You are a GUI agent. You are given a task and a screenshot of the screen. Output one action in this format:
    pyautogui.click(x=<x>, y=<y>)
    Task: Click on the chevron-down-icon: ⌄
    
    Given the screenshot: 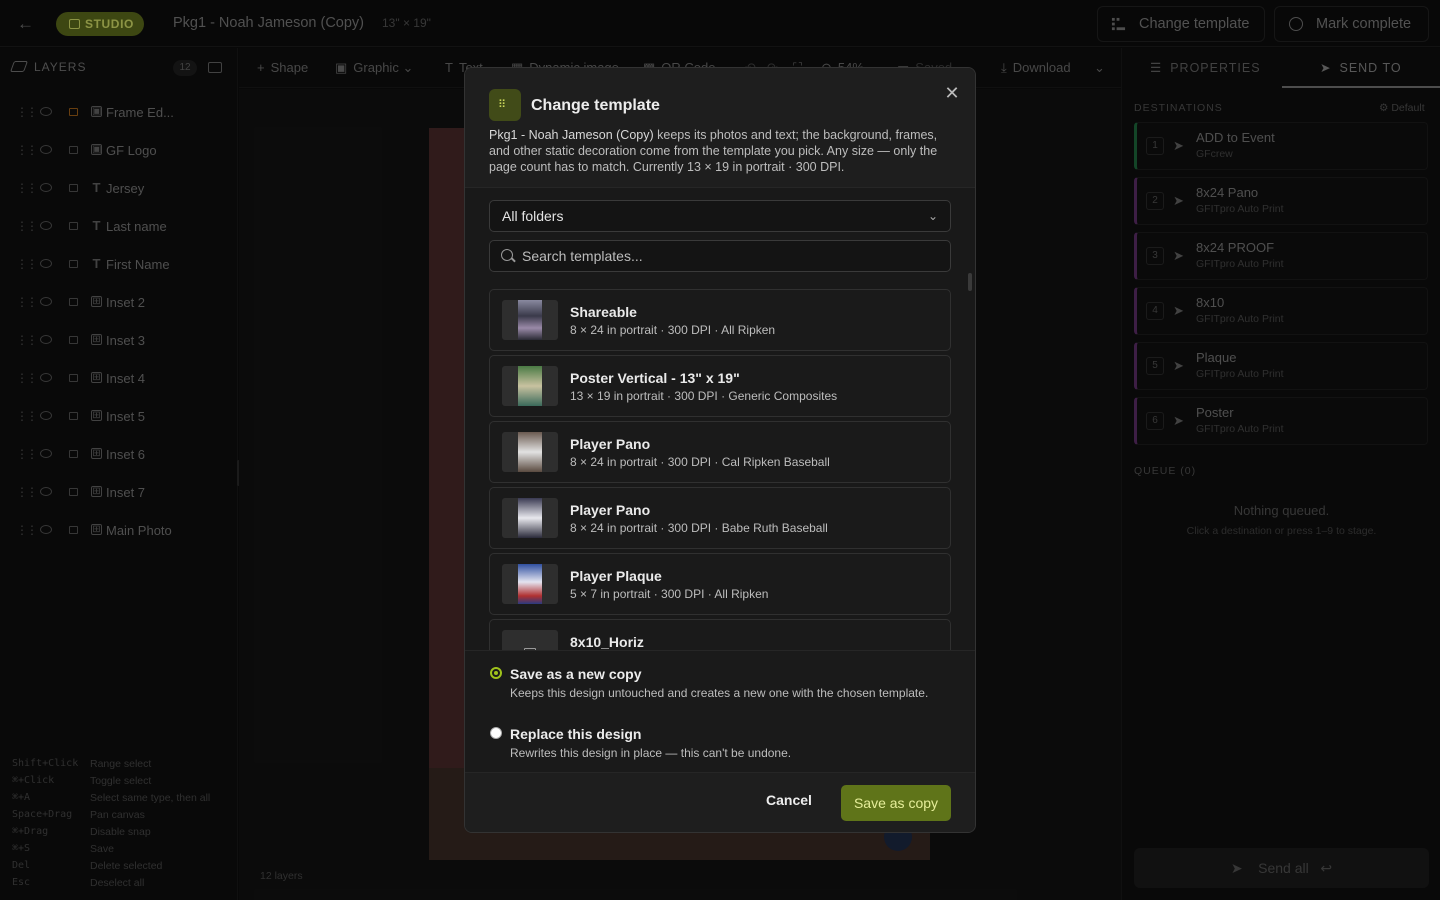 What is the action you would take?
    pyautogui.click(x=932, y=216)
    